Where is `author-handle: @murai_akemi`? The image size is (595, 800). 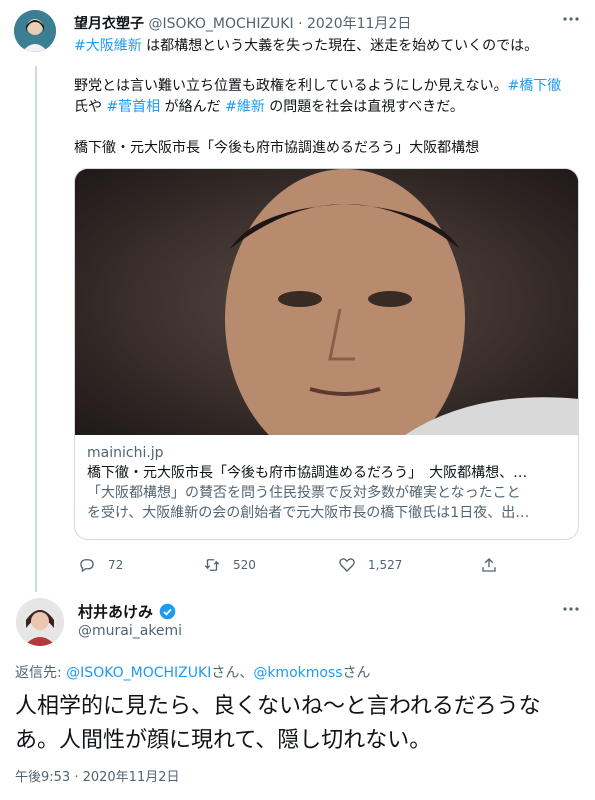 author-handle: @murai_akemi is located at coordinates (130, 631).